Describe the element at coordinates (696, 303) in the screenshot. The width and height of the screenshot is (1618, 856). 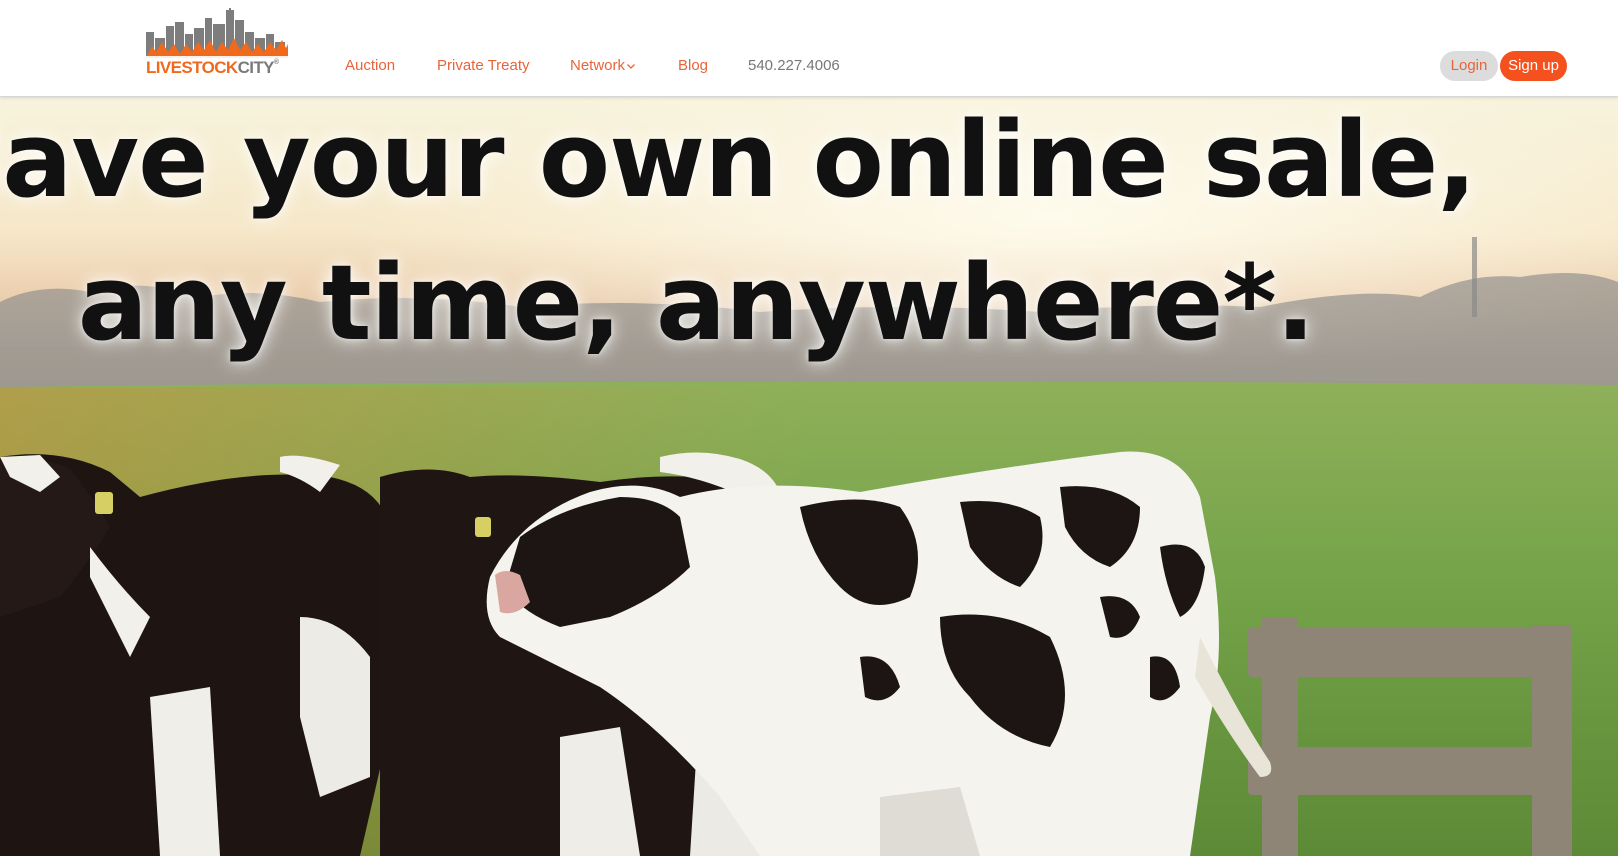
I see `hero-headline-line-2: any time, anywhere*.` at that location.